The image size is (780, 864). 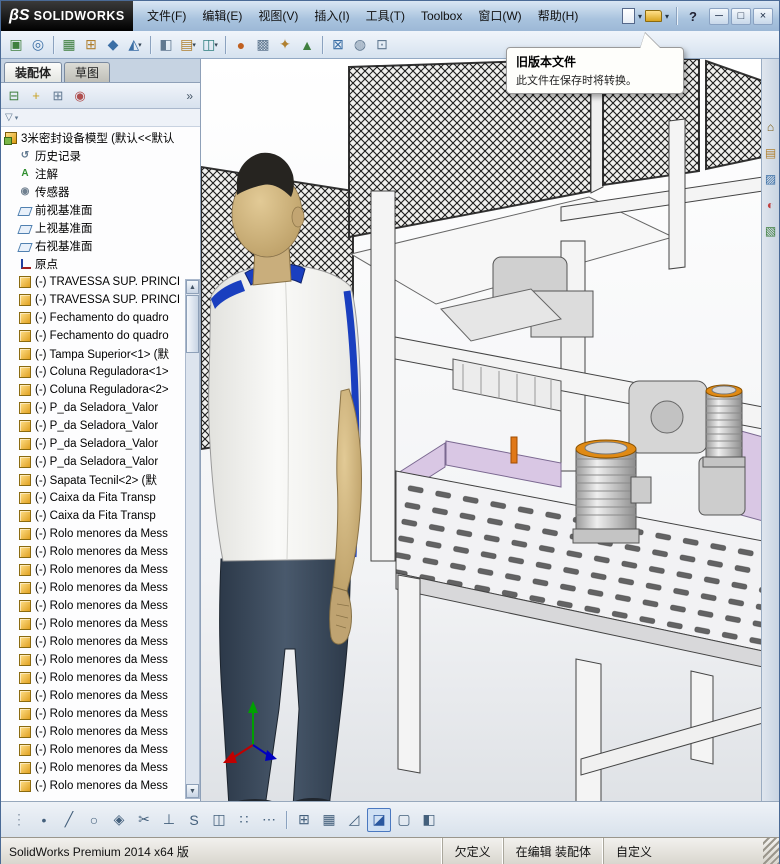 What do you see at coordinates (69, 820) in the screenshot?
I see `line-icon: ╱` at bounding box center [69, 820].